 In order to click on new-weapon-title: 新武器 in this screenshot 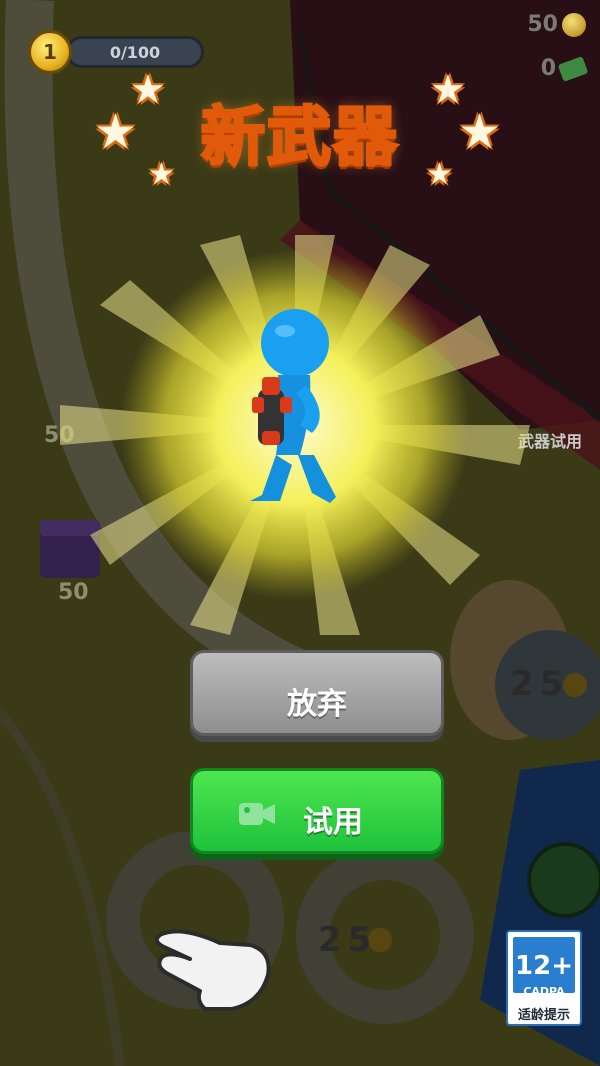, I will do `click(299, 138)`.